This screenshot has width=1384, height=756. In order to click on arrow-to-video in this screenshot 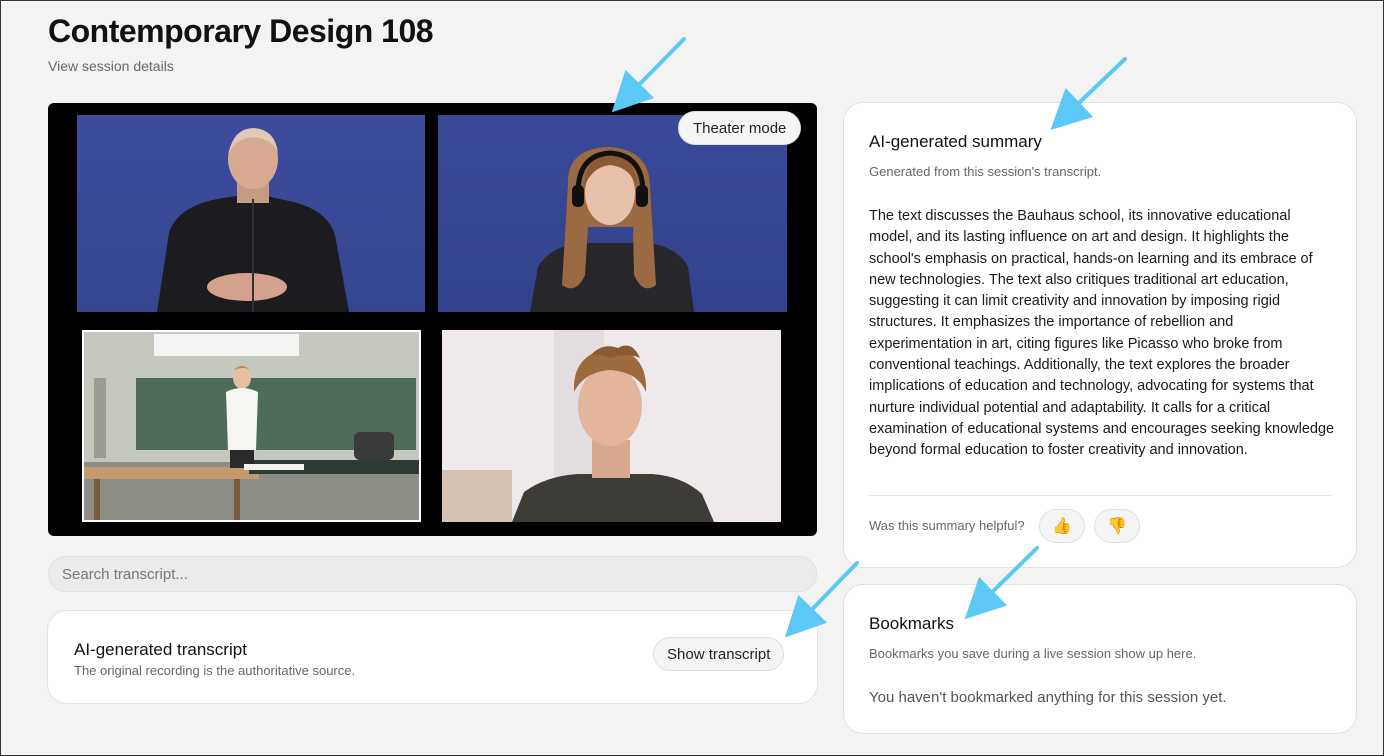, I will do `click(648, 75)`.